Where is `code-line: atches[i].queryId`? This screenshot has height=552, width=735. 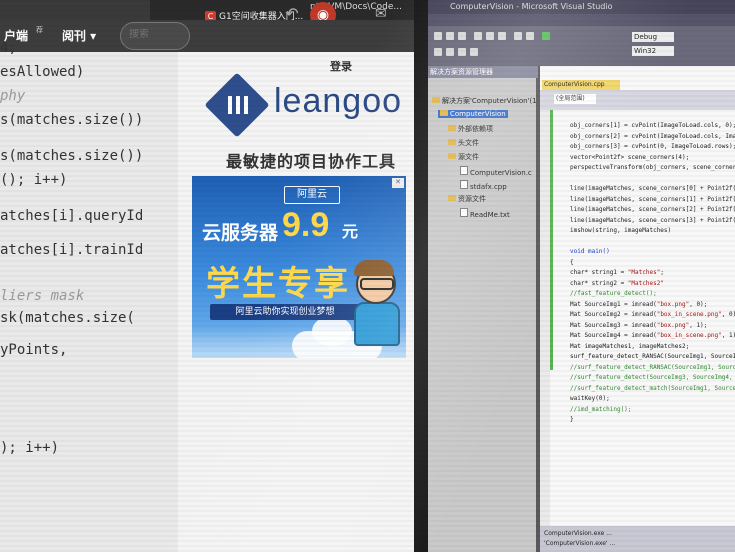
code-line: atches[i].queryId is located at coordinates (72, 216).